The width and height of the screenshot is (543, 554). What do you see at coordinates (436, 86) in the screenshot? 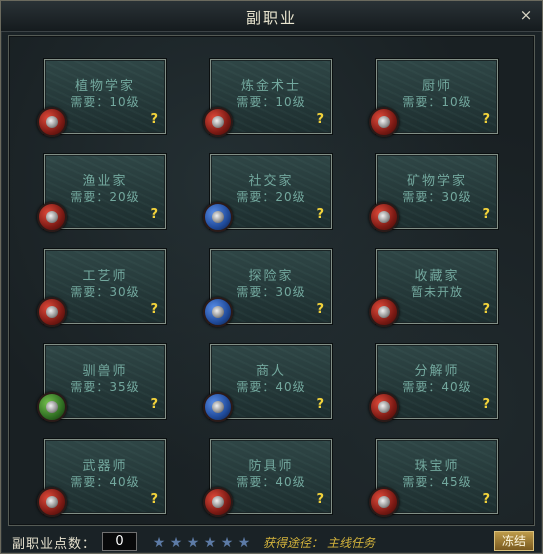
I see `profession-name: 厨师` at bounding box center [436, 86].